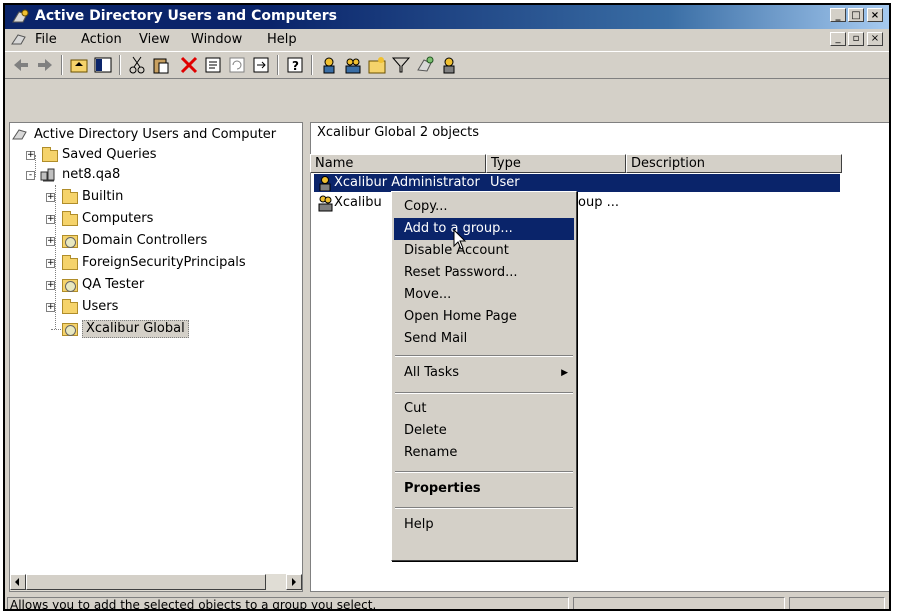  What do you see at coordinates (164, 262) in the screenshot?
I see `tree-item-label: ForeignSecurityPrincipals` at bounding box center [164, 262].